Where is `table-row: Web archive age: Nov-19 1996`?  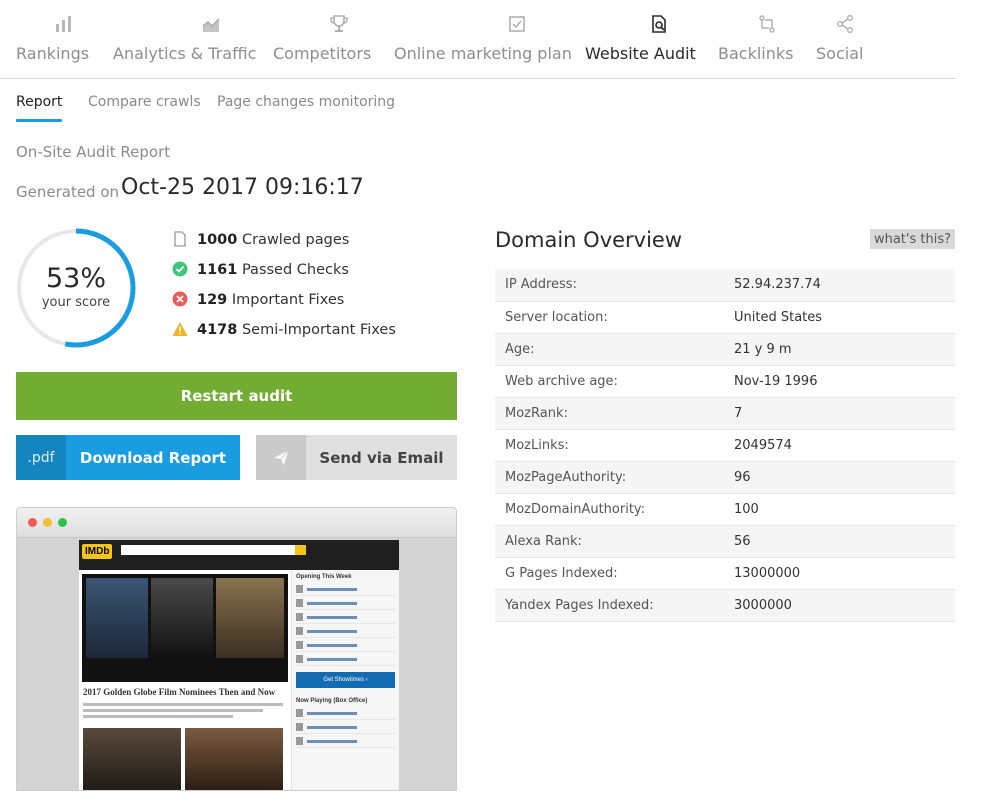
table-row: Web archive age: Nov-19 1996 is located at coordinates (725, 381).